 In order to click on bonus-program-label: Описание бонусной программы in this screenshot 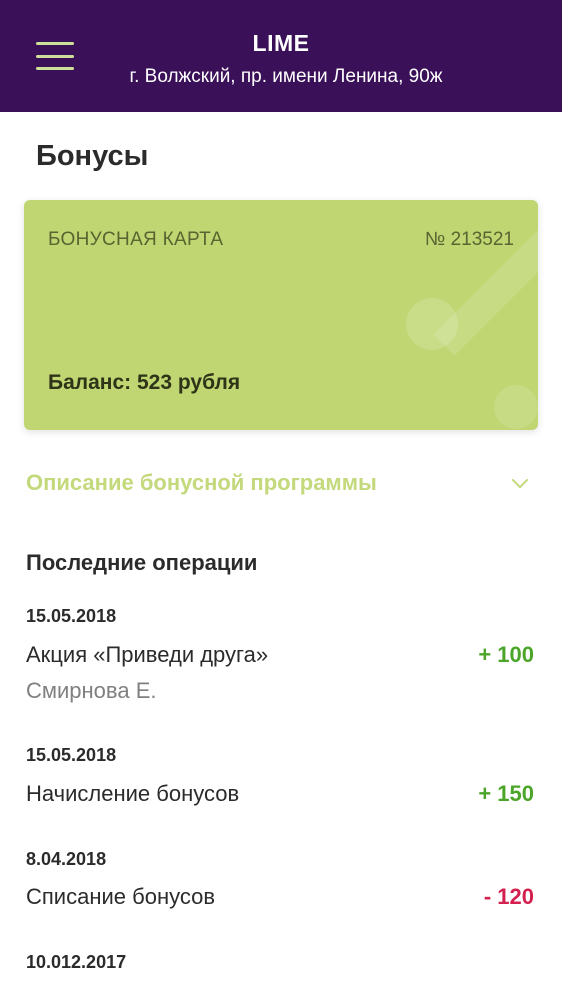, I will do `click(201, 482)`.